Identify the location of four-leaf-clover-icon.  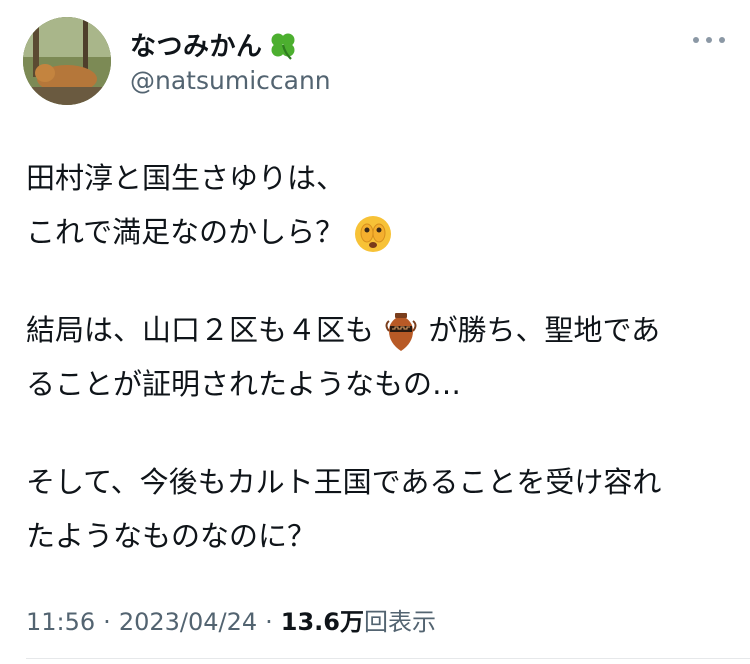
(283, 46).